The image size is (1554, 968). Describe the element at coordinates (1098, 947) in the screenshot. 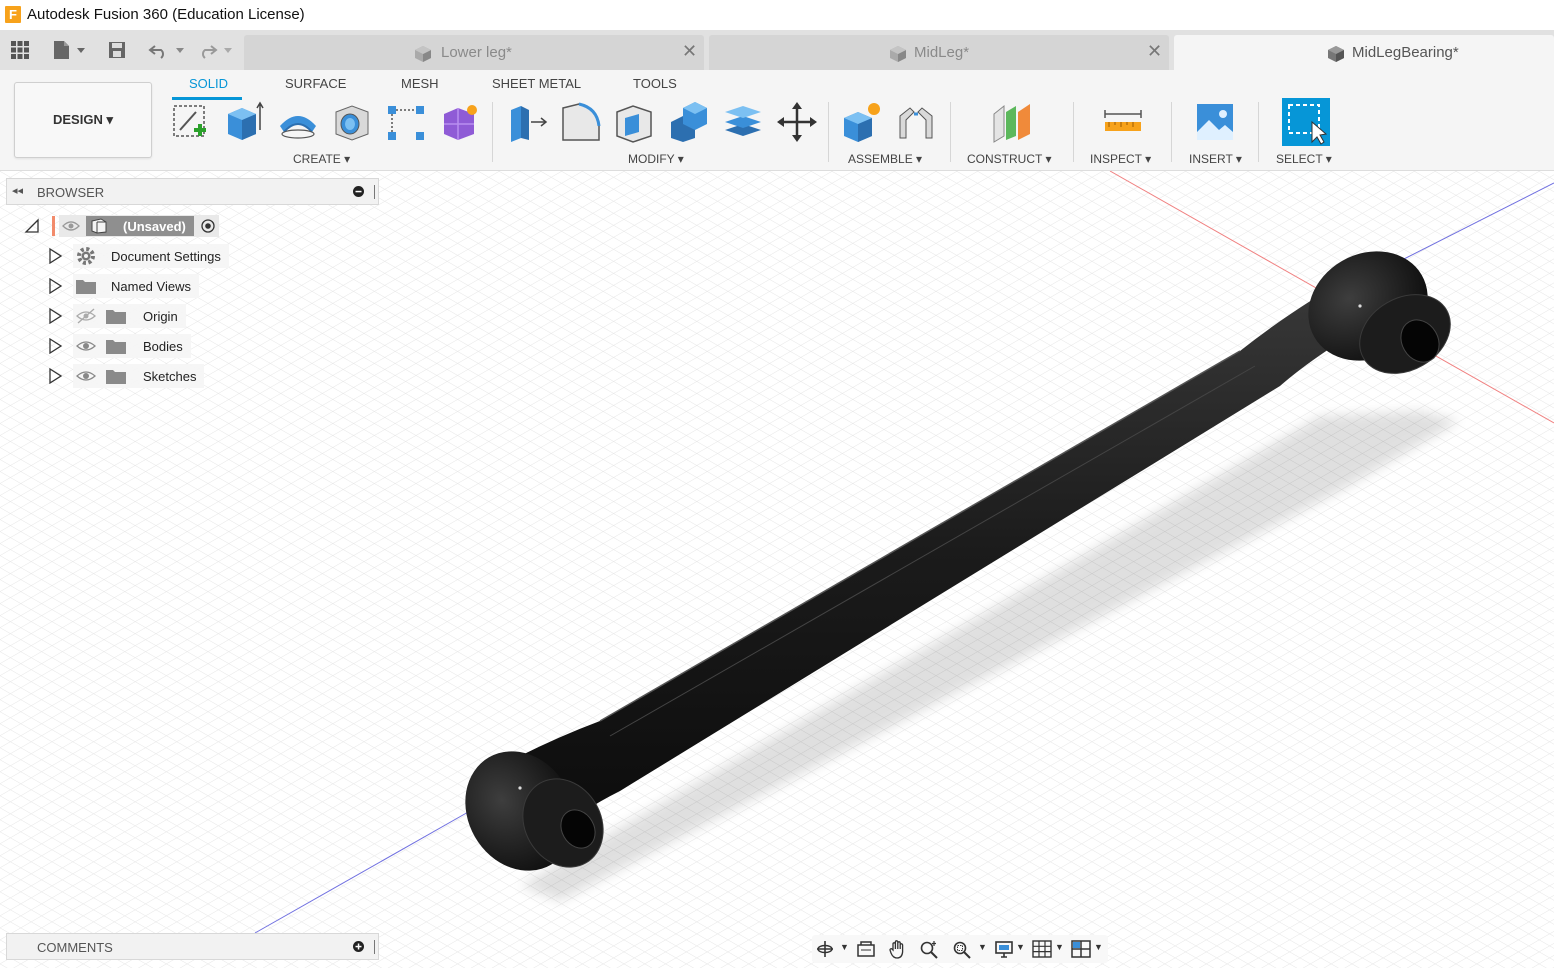

I see `viewports-dropdown-icon: ▼` at that location.